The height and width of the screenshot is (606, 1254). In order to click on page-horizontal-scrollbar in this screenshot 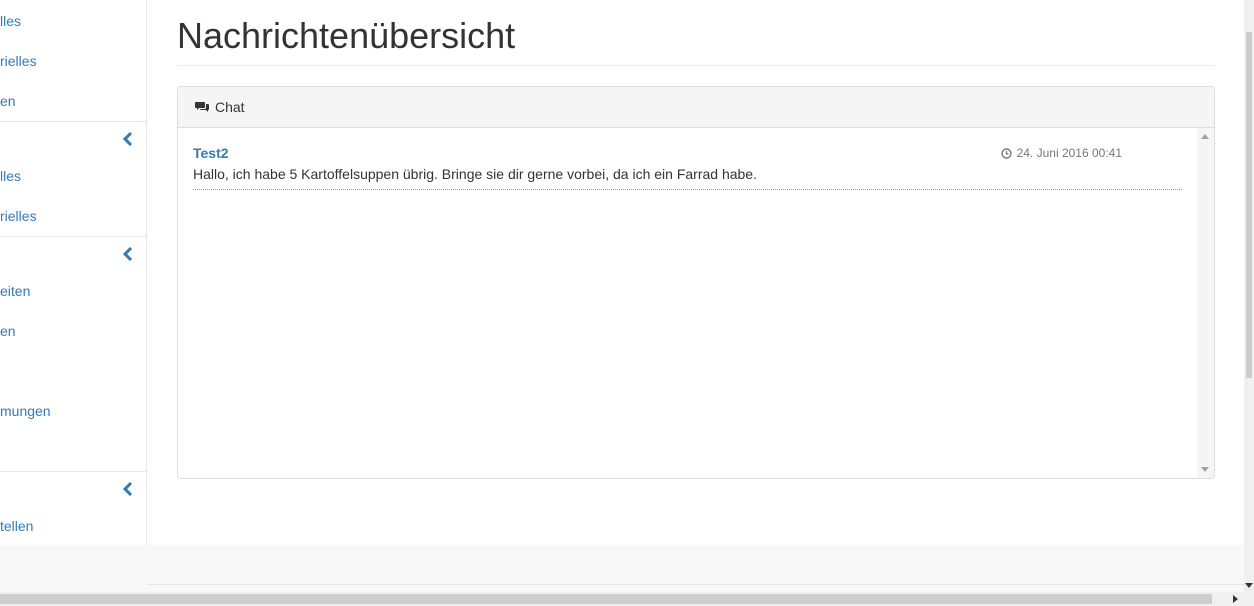, I will do `click(627, 599)`.